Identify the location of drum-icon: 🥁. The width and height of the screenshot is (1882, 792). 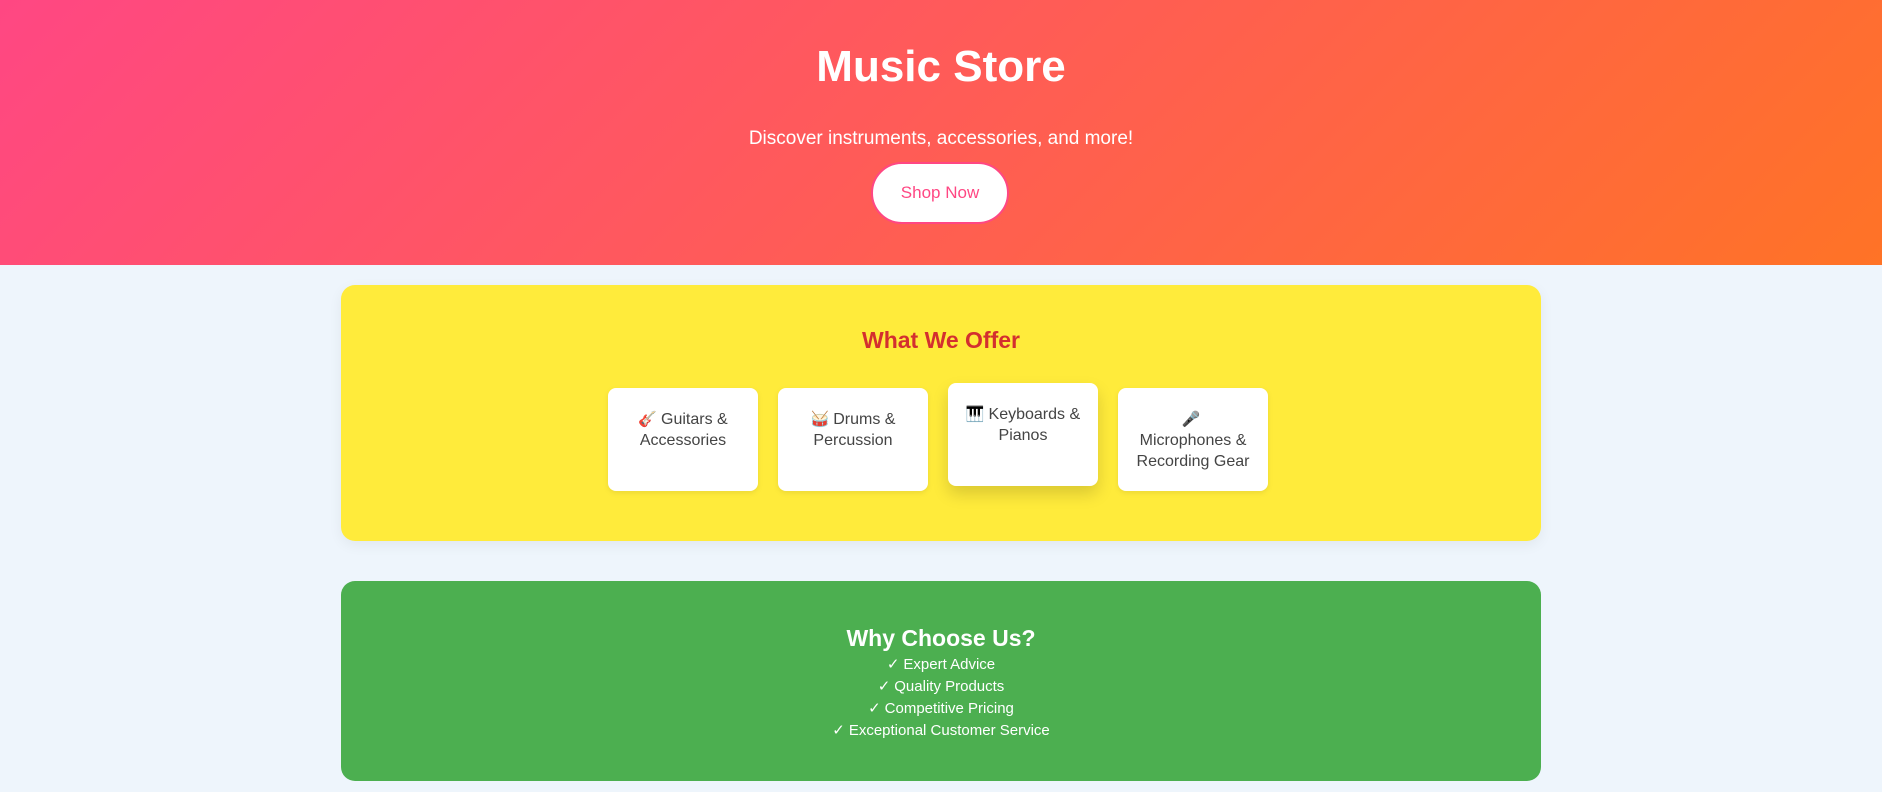
(820, 419).